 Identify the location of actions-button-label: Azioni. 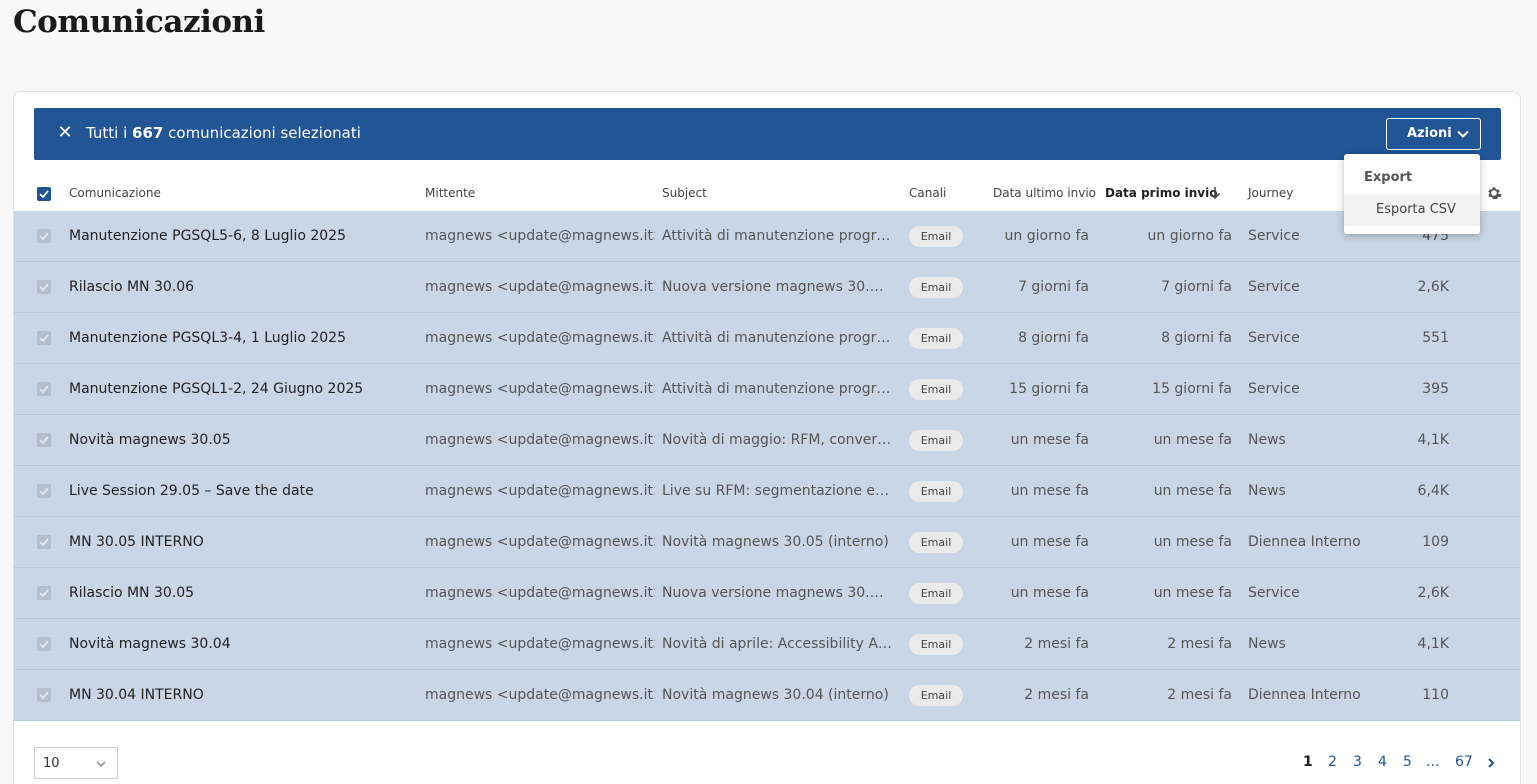
(1429, 133).